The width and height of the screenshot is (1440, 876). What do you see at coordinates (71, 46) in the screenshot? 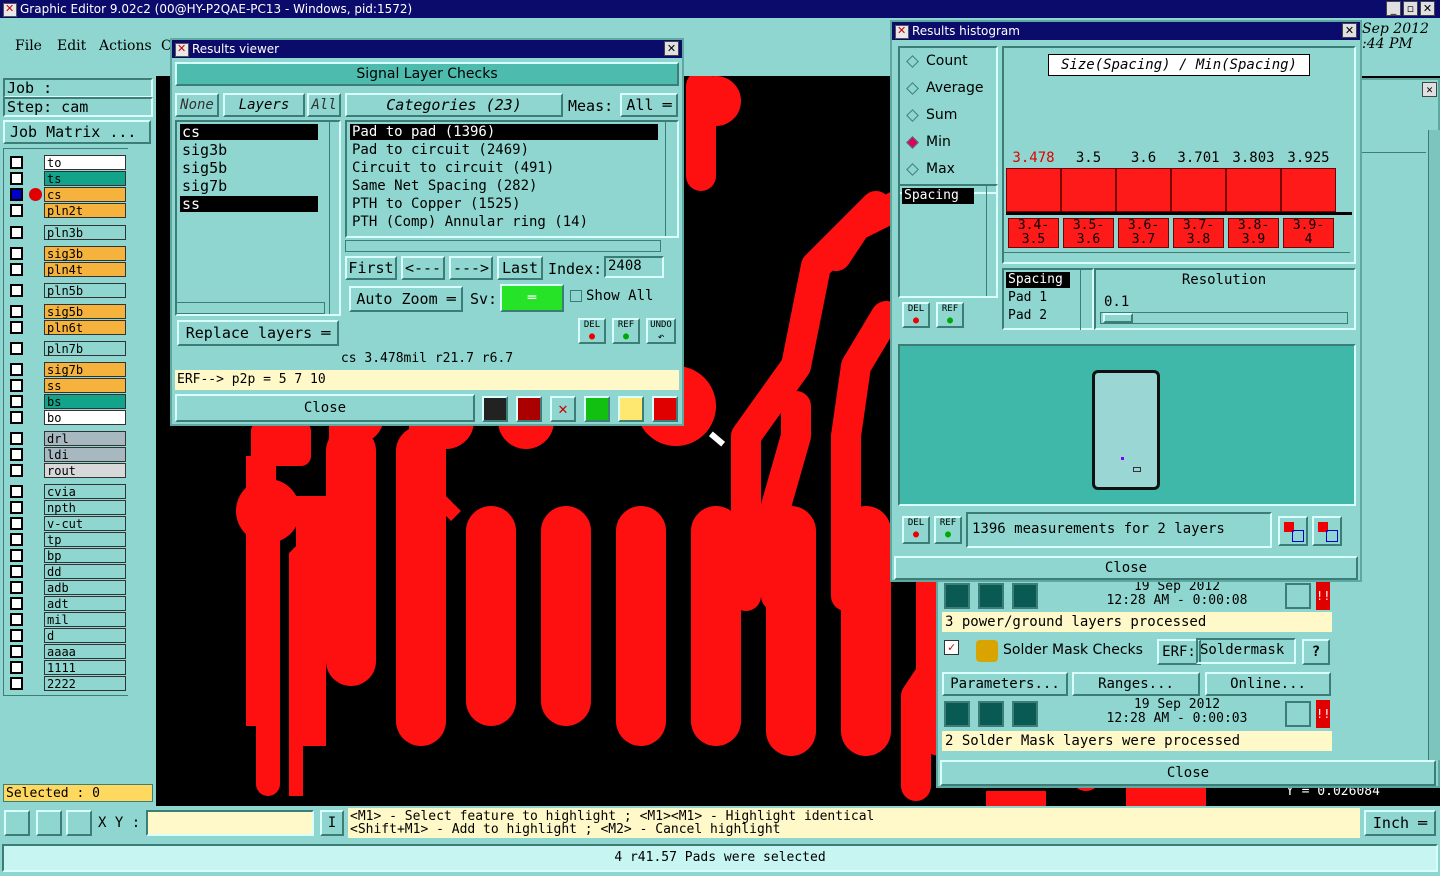
I see `menu-edit: Edit` at bounding box center [71, 46].